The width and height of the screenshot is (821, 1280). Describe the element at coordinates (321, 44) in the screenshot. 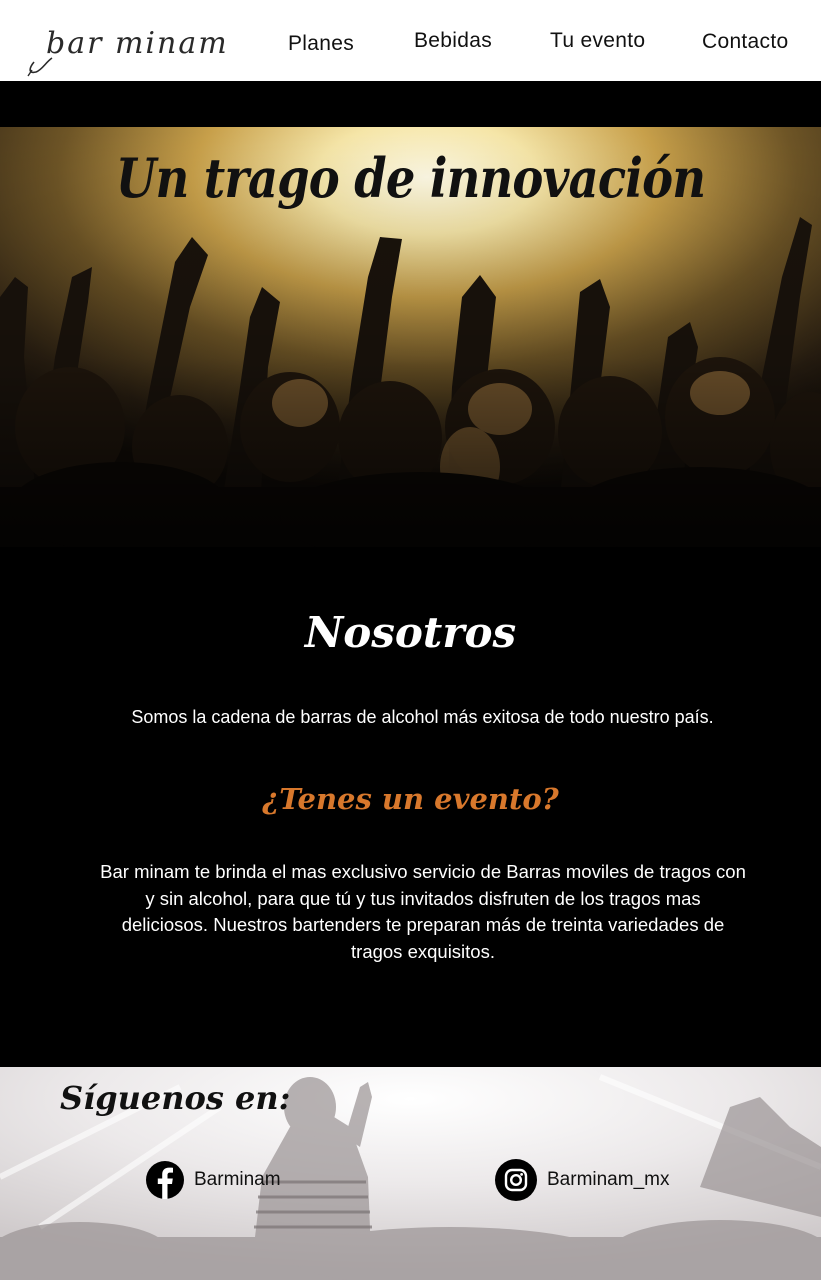

I see `nav-planes: Planes` at that location.